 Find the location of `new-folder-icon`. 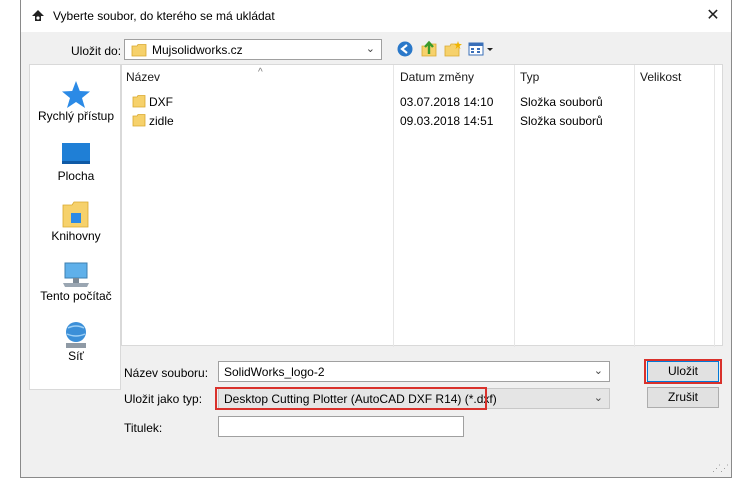

new-folder-icon is located at coordinates (453, 49).